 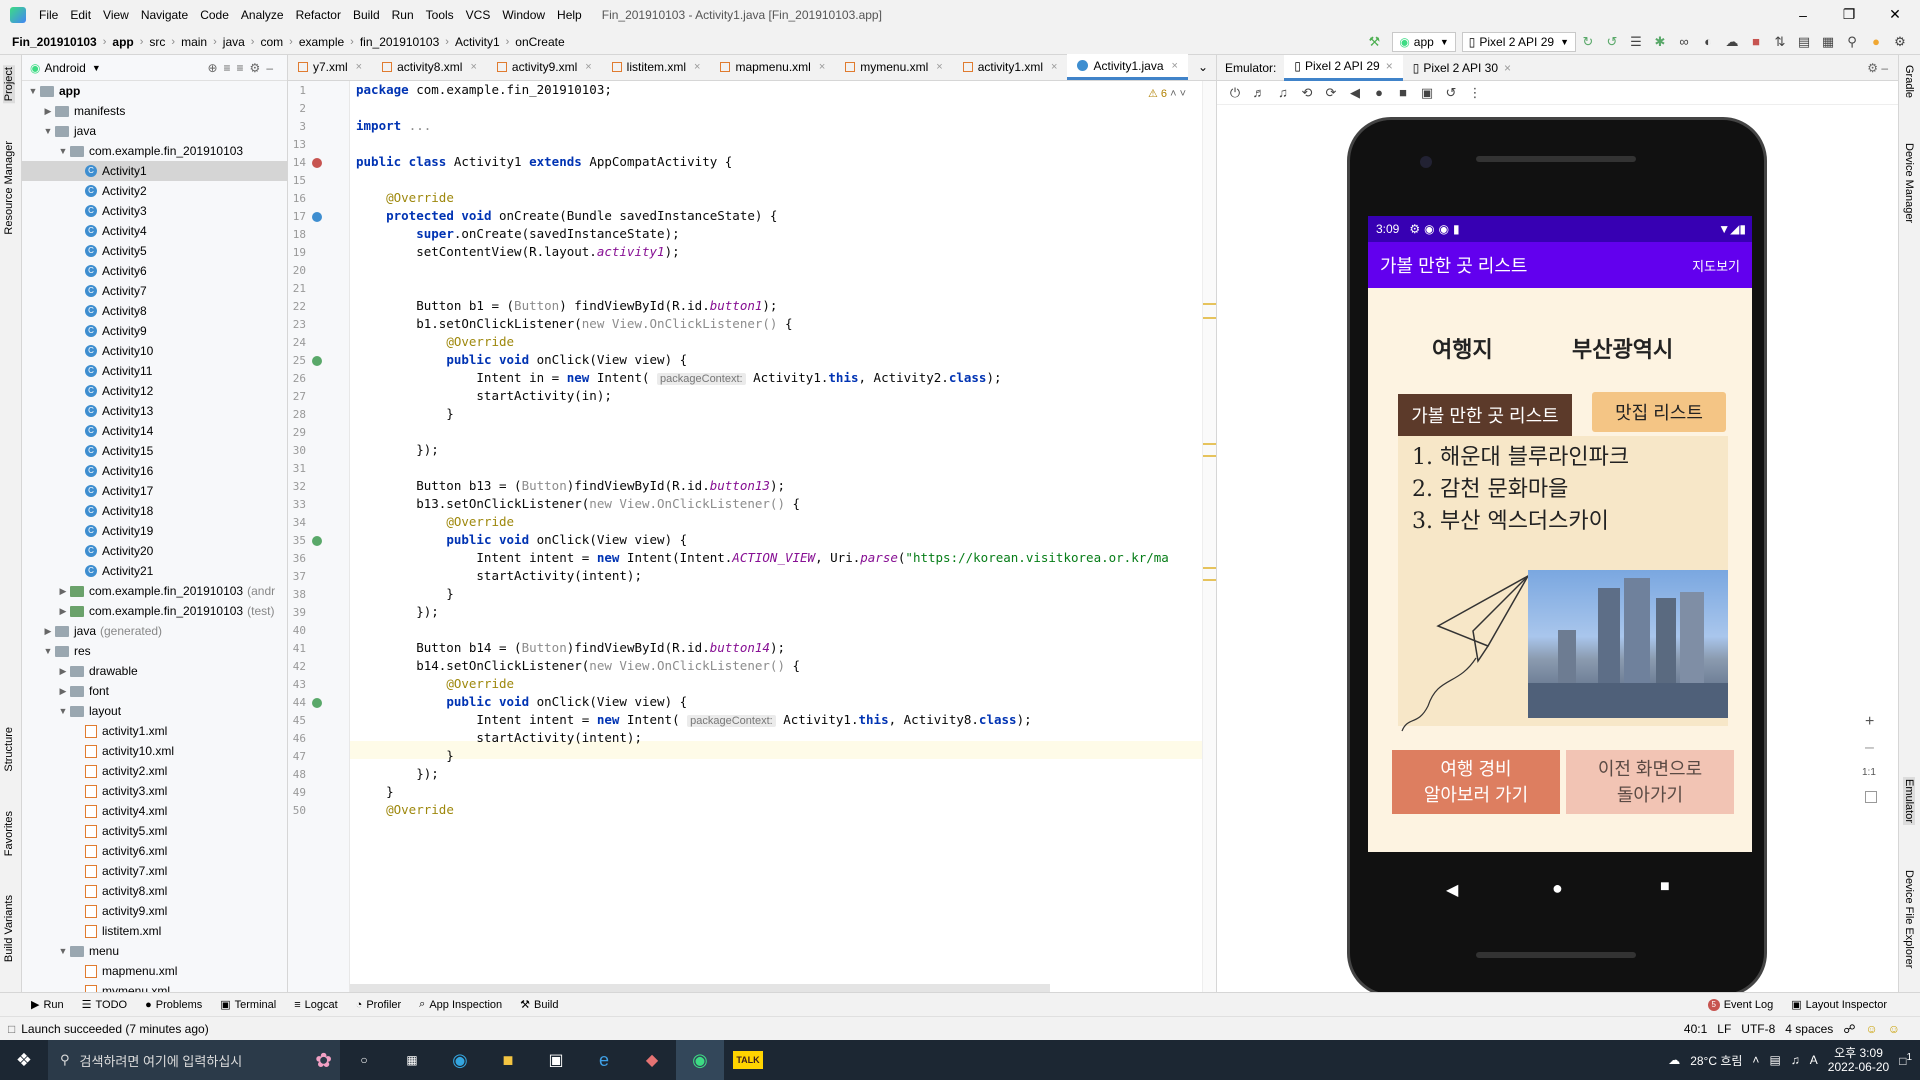 I want to click on tree-item: C Activity21, so click(x=154, y=571).